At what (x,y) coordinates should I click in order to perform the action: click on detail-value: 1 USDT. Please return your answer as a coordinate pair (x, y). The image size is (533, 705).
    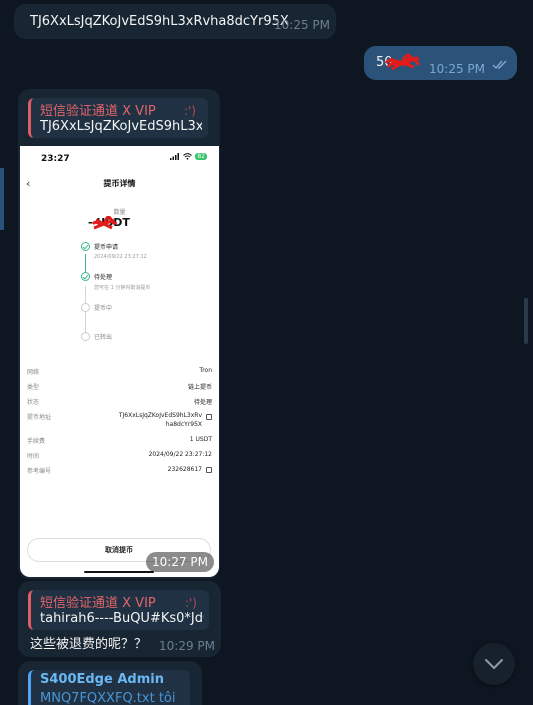
    Looking at the image, I should click on (200, 439).